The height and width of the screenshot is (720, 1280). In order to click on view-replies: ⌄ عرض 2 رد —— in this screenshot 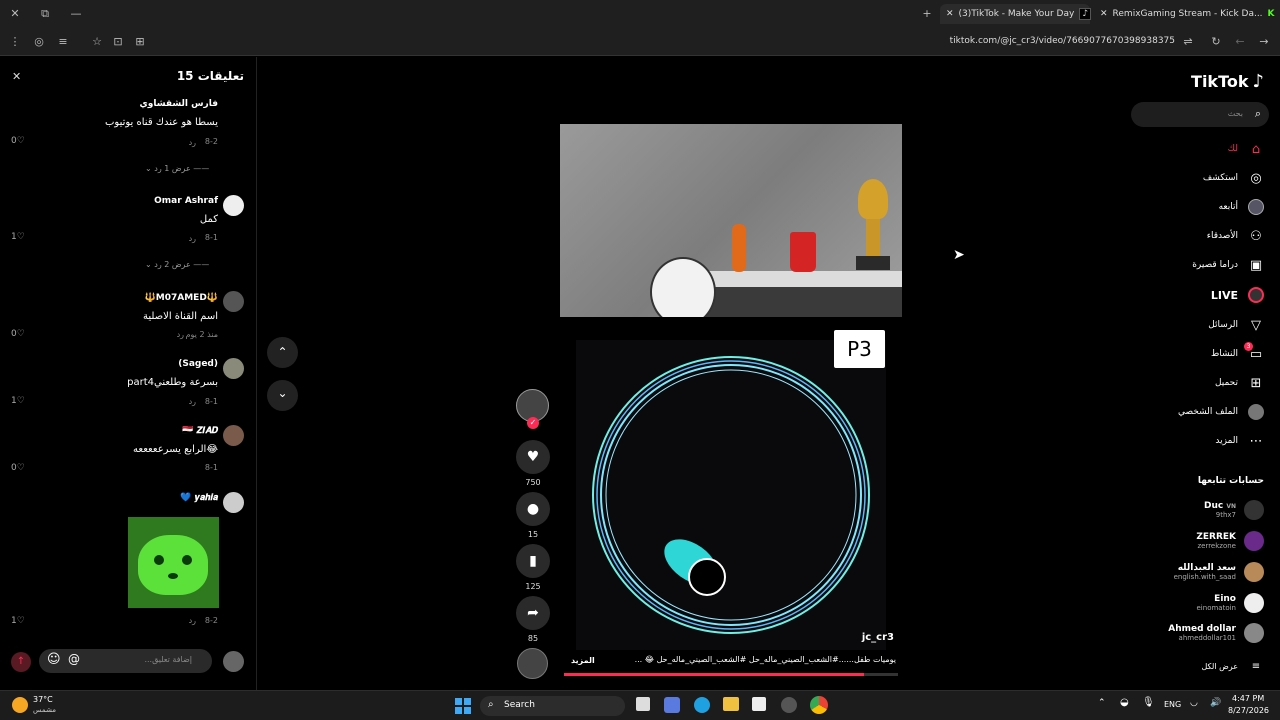, I will do `click(177, 264)`.